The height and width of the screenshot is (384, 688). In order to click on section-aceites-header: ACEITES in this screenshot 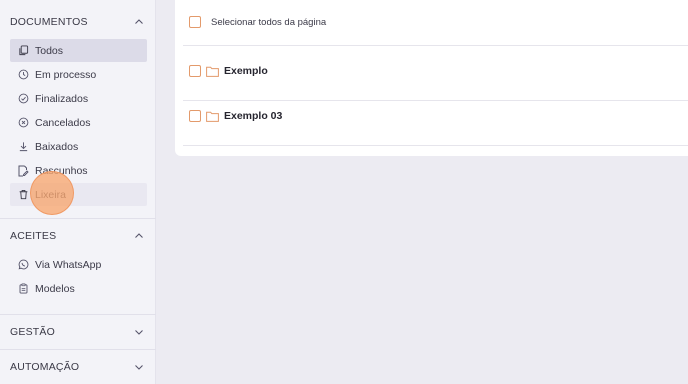, I will do `click(78, 236)`.